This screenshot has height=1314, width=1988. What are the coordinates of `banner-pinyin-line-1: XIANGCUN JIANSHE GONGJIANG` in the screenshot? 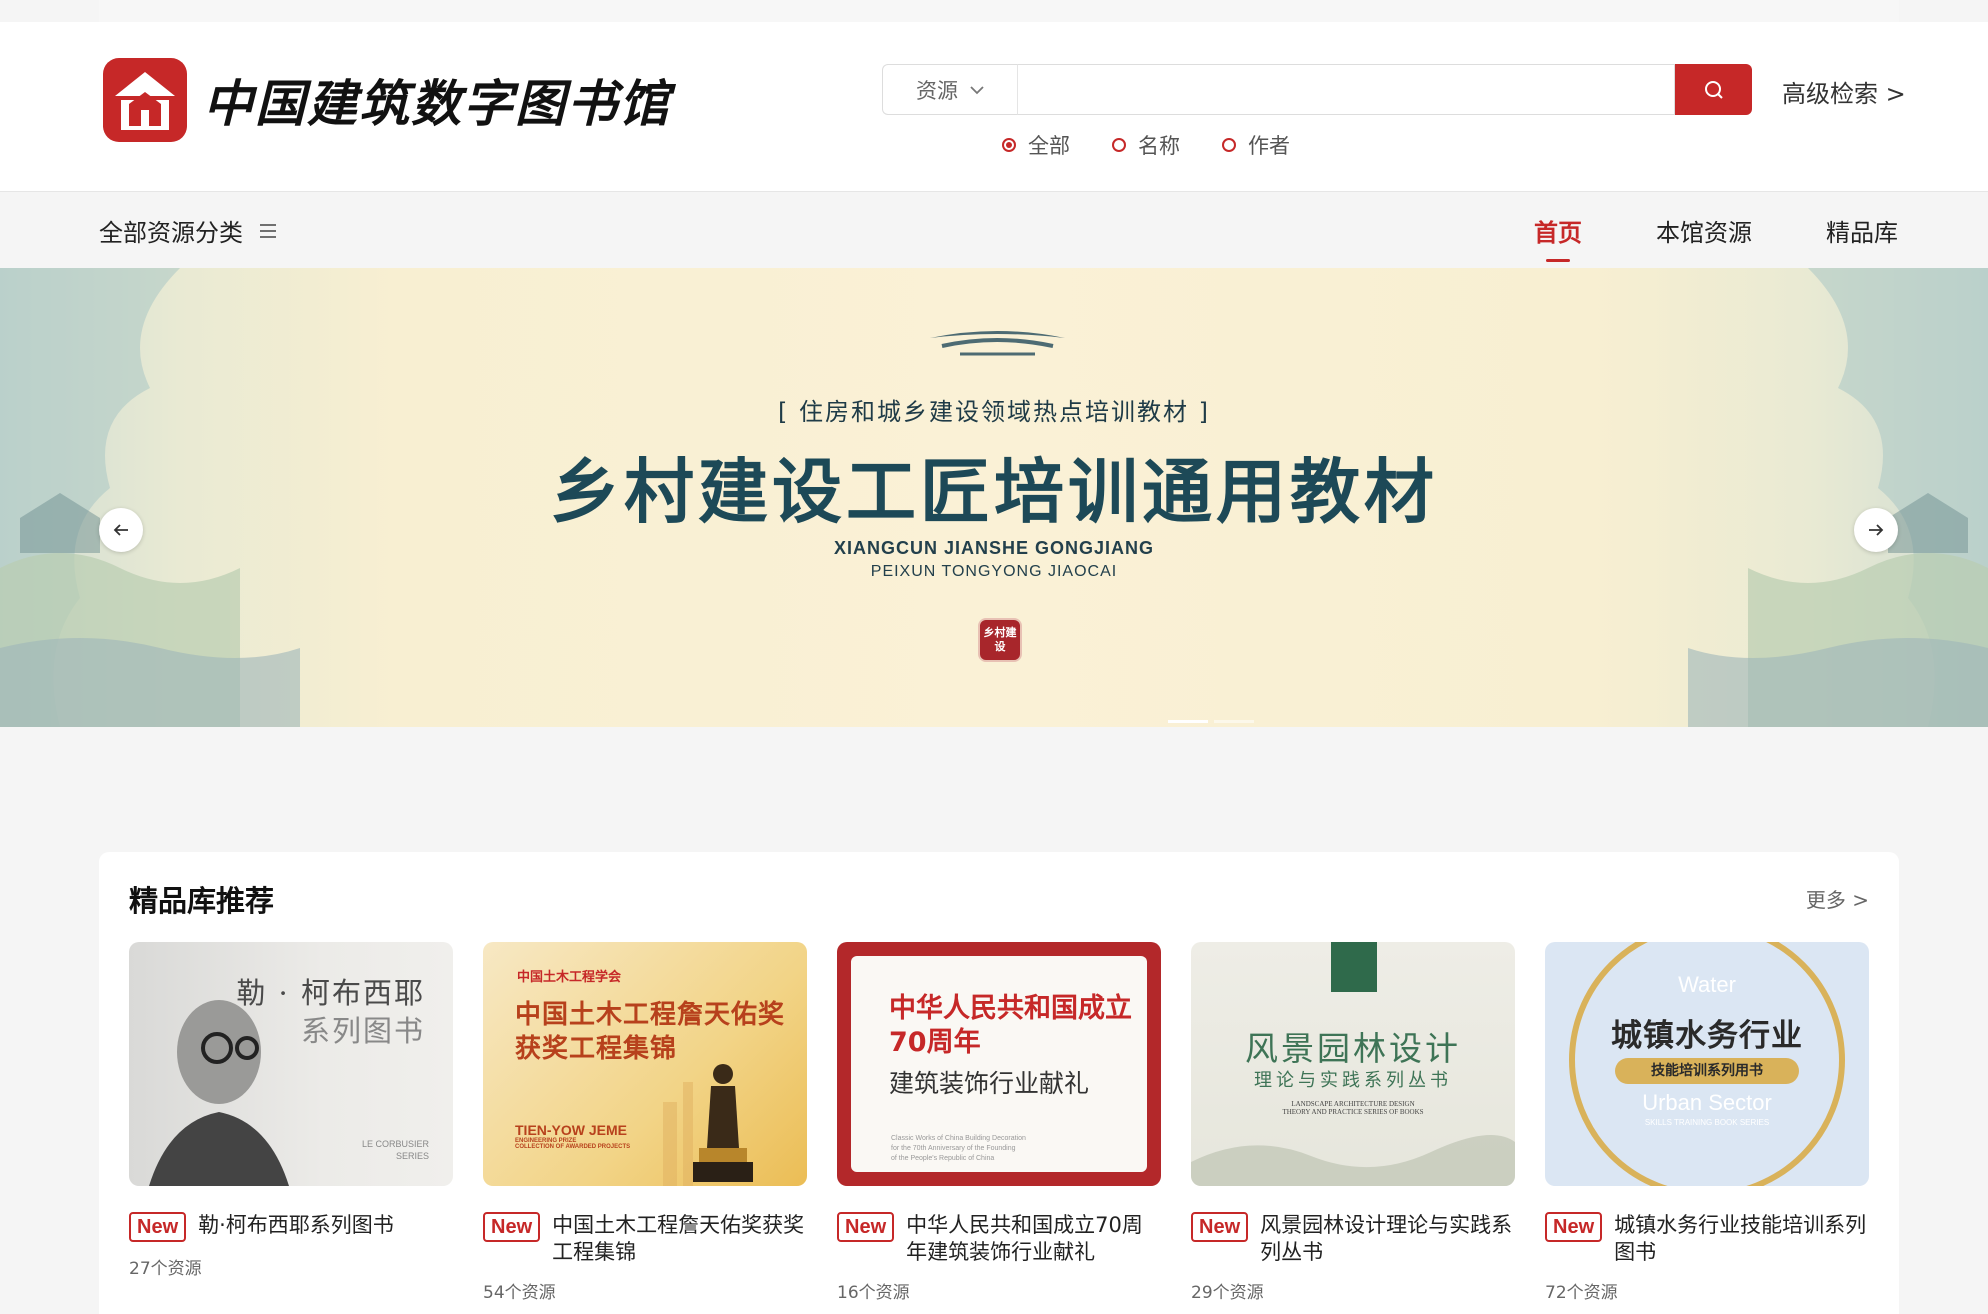 It's located at (994, 548).